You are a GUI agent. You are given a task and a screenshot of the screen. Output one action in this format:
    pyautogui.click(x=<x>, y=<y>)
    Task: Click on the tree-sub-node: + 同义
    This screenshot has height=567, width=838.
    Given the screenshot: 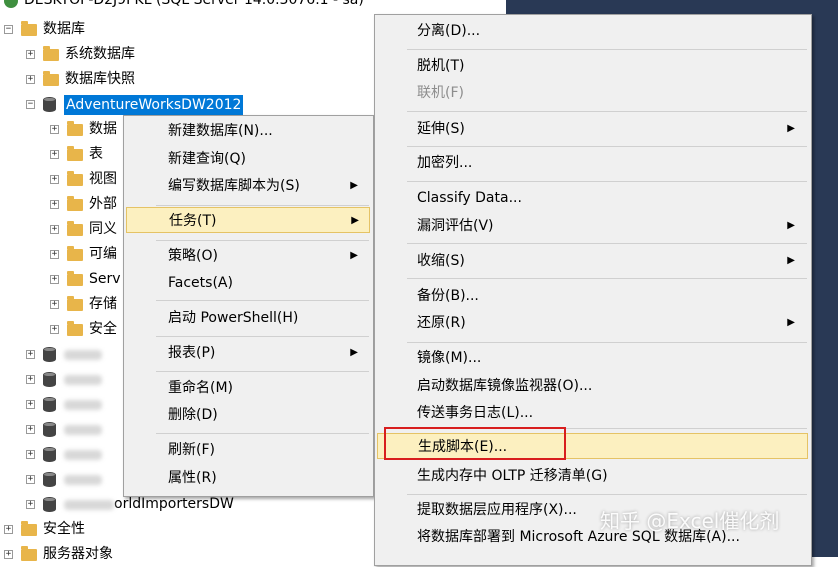 What is the action you would take?
    pyautogui.click(x=83, y=229)
    